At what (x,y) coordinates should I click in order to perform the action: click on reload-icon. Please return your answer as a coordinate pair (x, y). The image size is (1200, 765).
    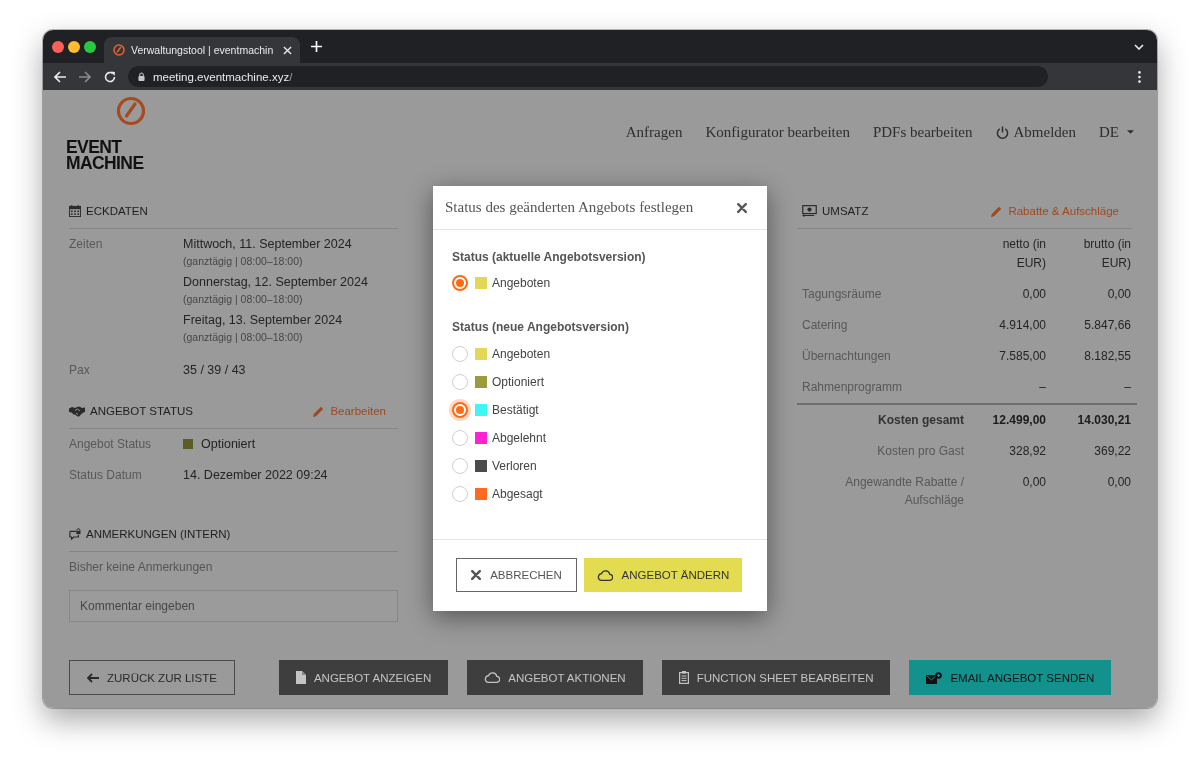
    Looking at the image, I should click on (110, 76).